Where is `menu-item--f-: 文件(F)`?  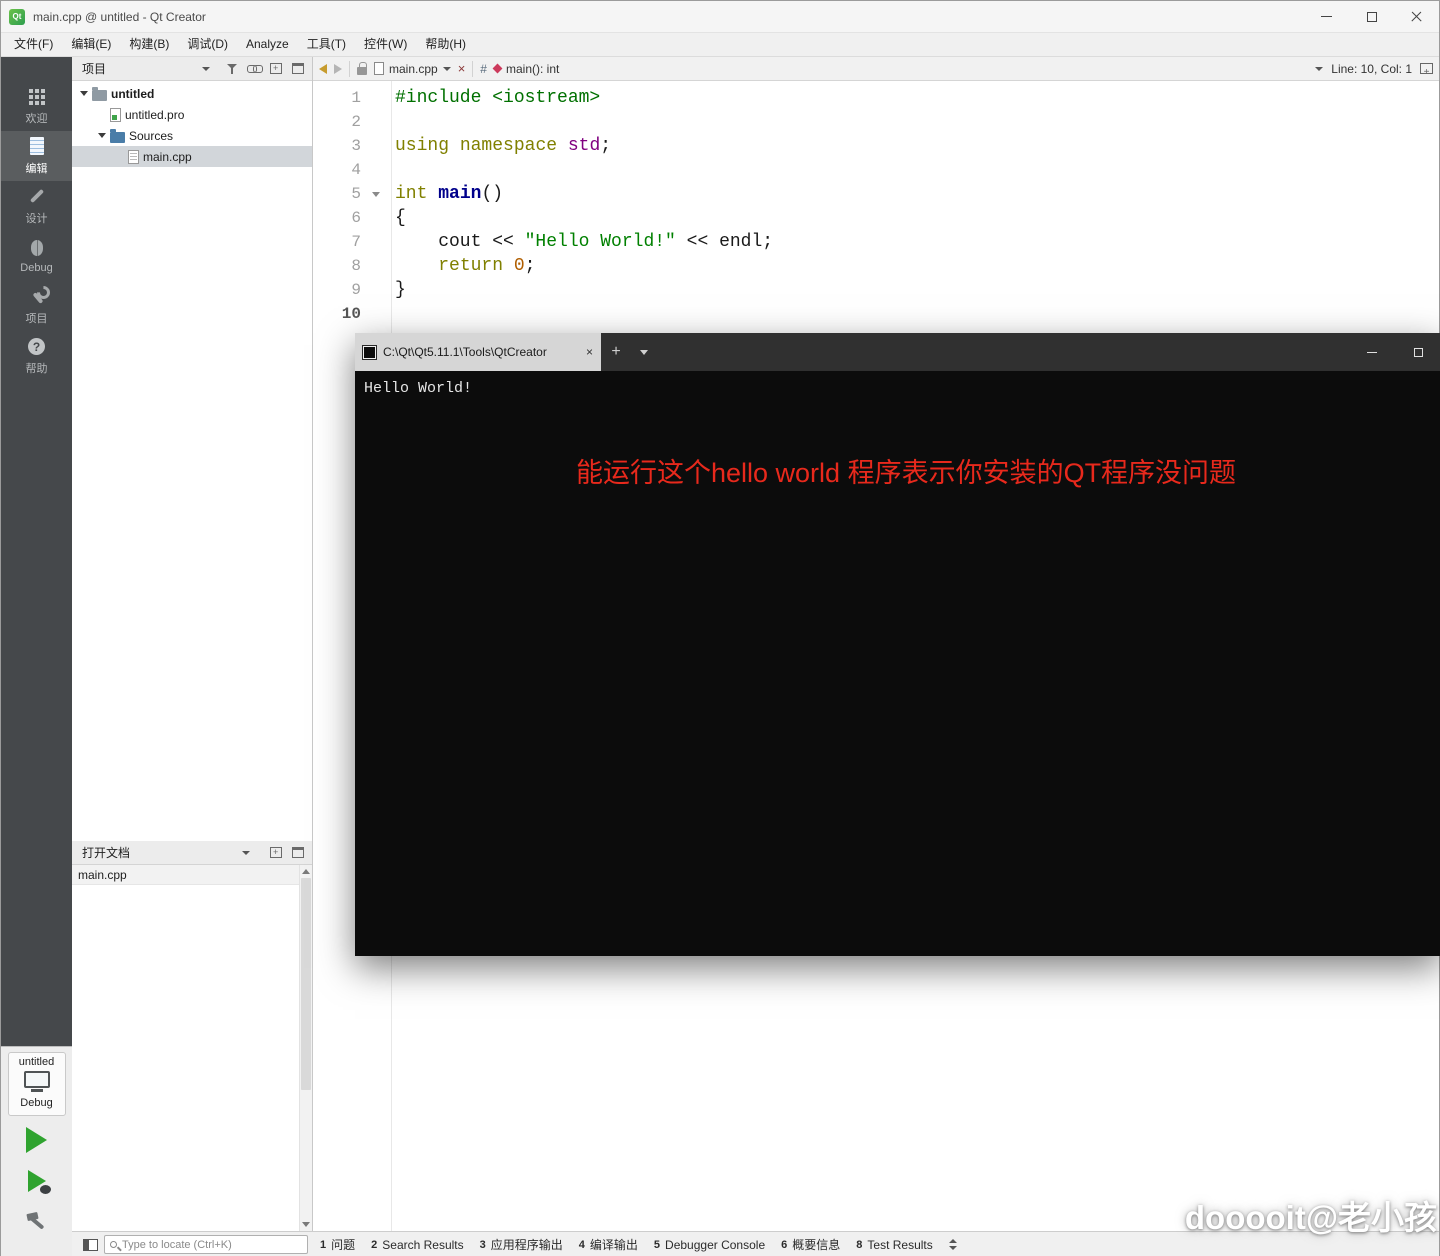 menu-item--f-: 文件(F) is located at coordinates (33, 44).